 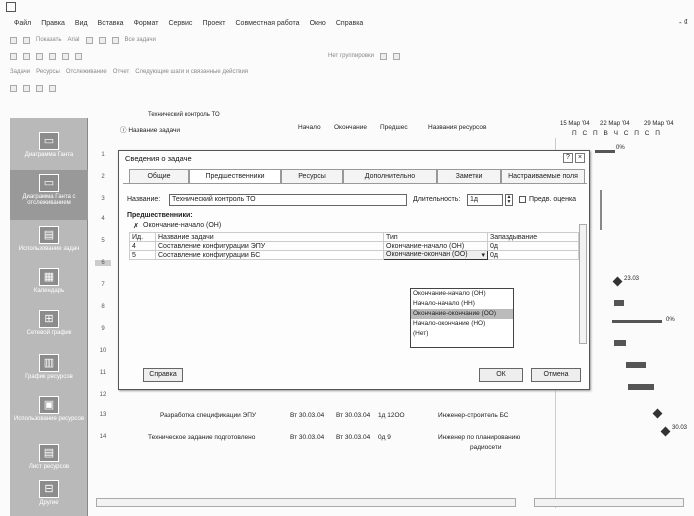 What do you see at coordinates (136, 226) in the screenshot?
I see `cancel-edit-icon: ✗` at bounding box center [136, 226].